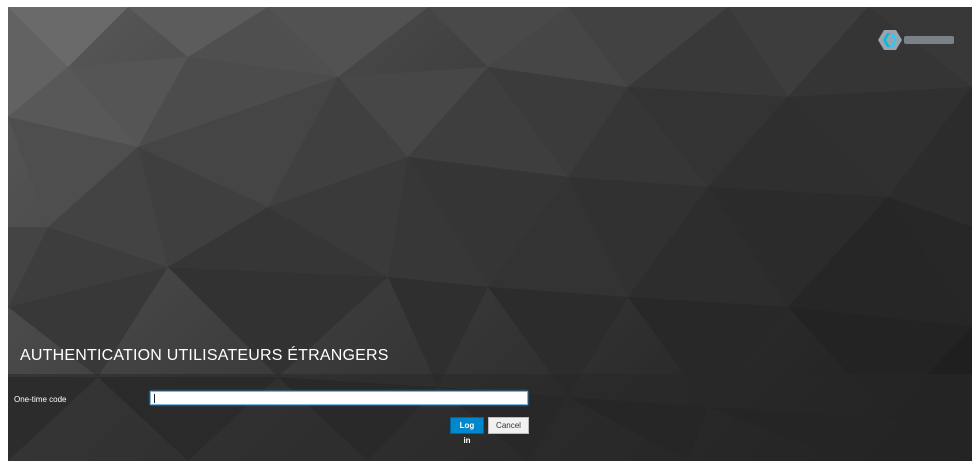  Describe the element at coordinates (339, 398) in the screenshot. I see `otp-input` at that location.